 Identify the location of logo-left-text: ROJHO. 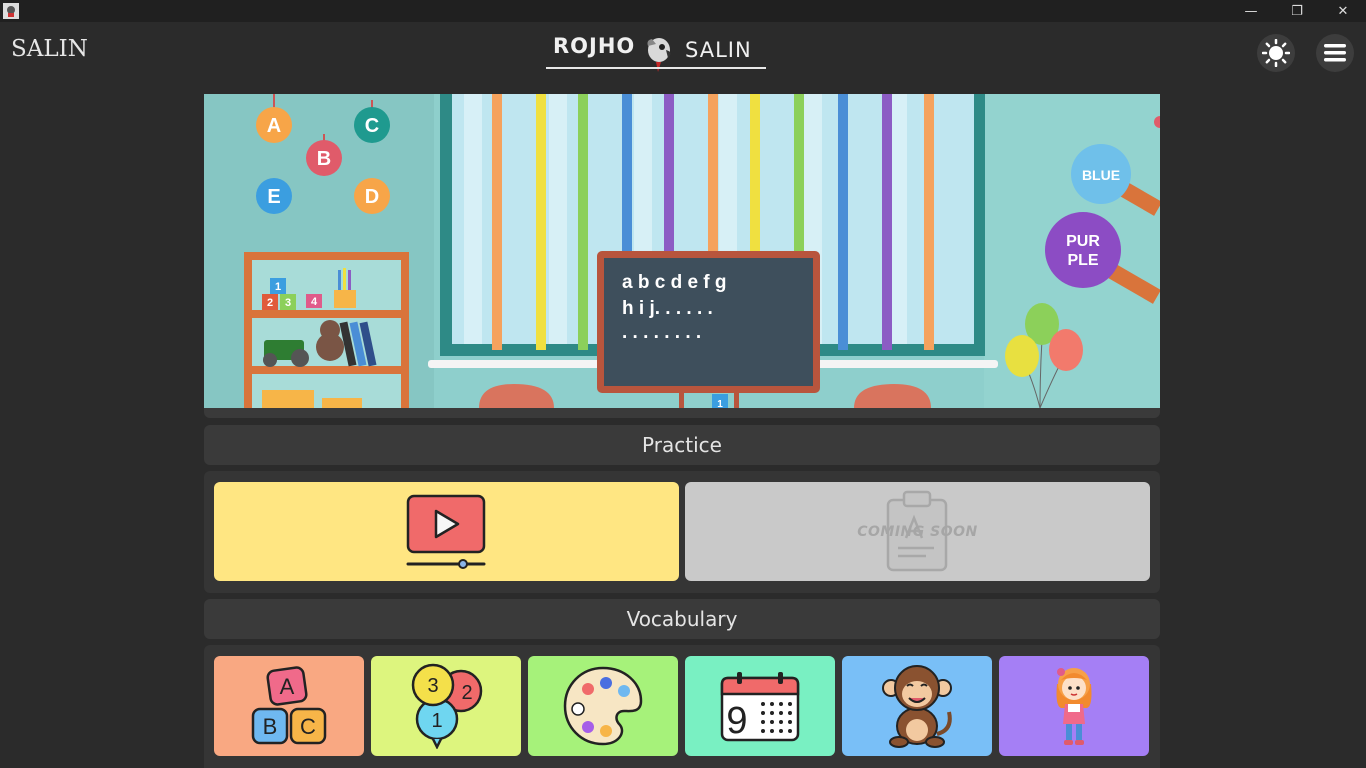
(594, 46).